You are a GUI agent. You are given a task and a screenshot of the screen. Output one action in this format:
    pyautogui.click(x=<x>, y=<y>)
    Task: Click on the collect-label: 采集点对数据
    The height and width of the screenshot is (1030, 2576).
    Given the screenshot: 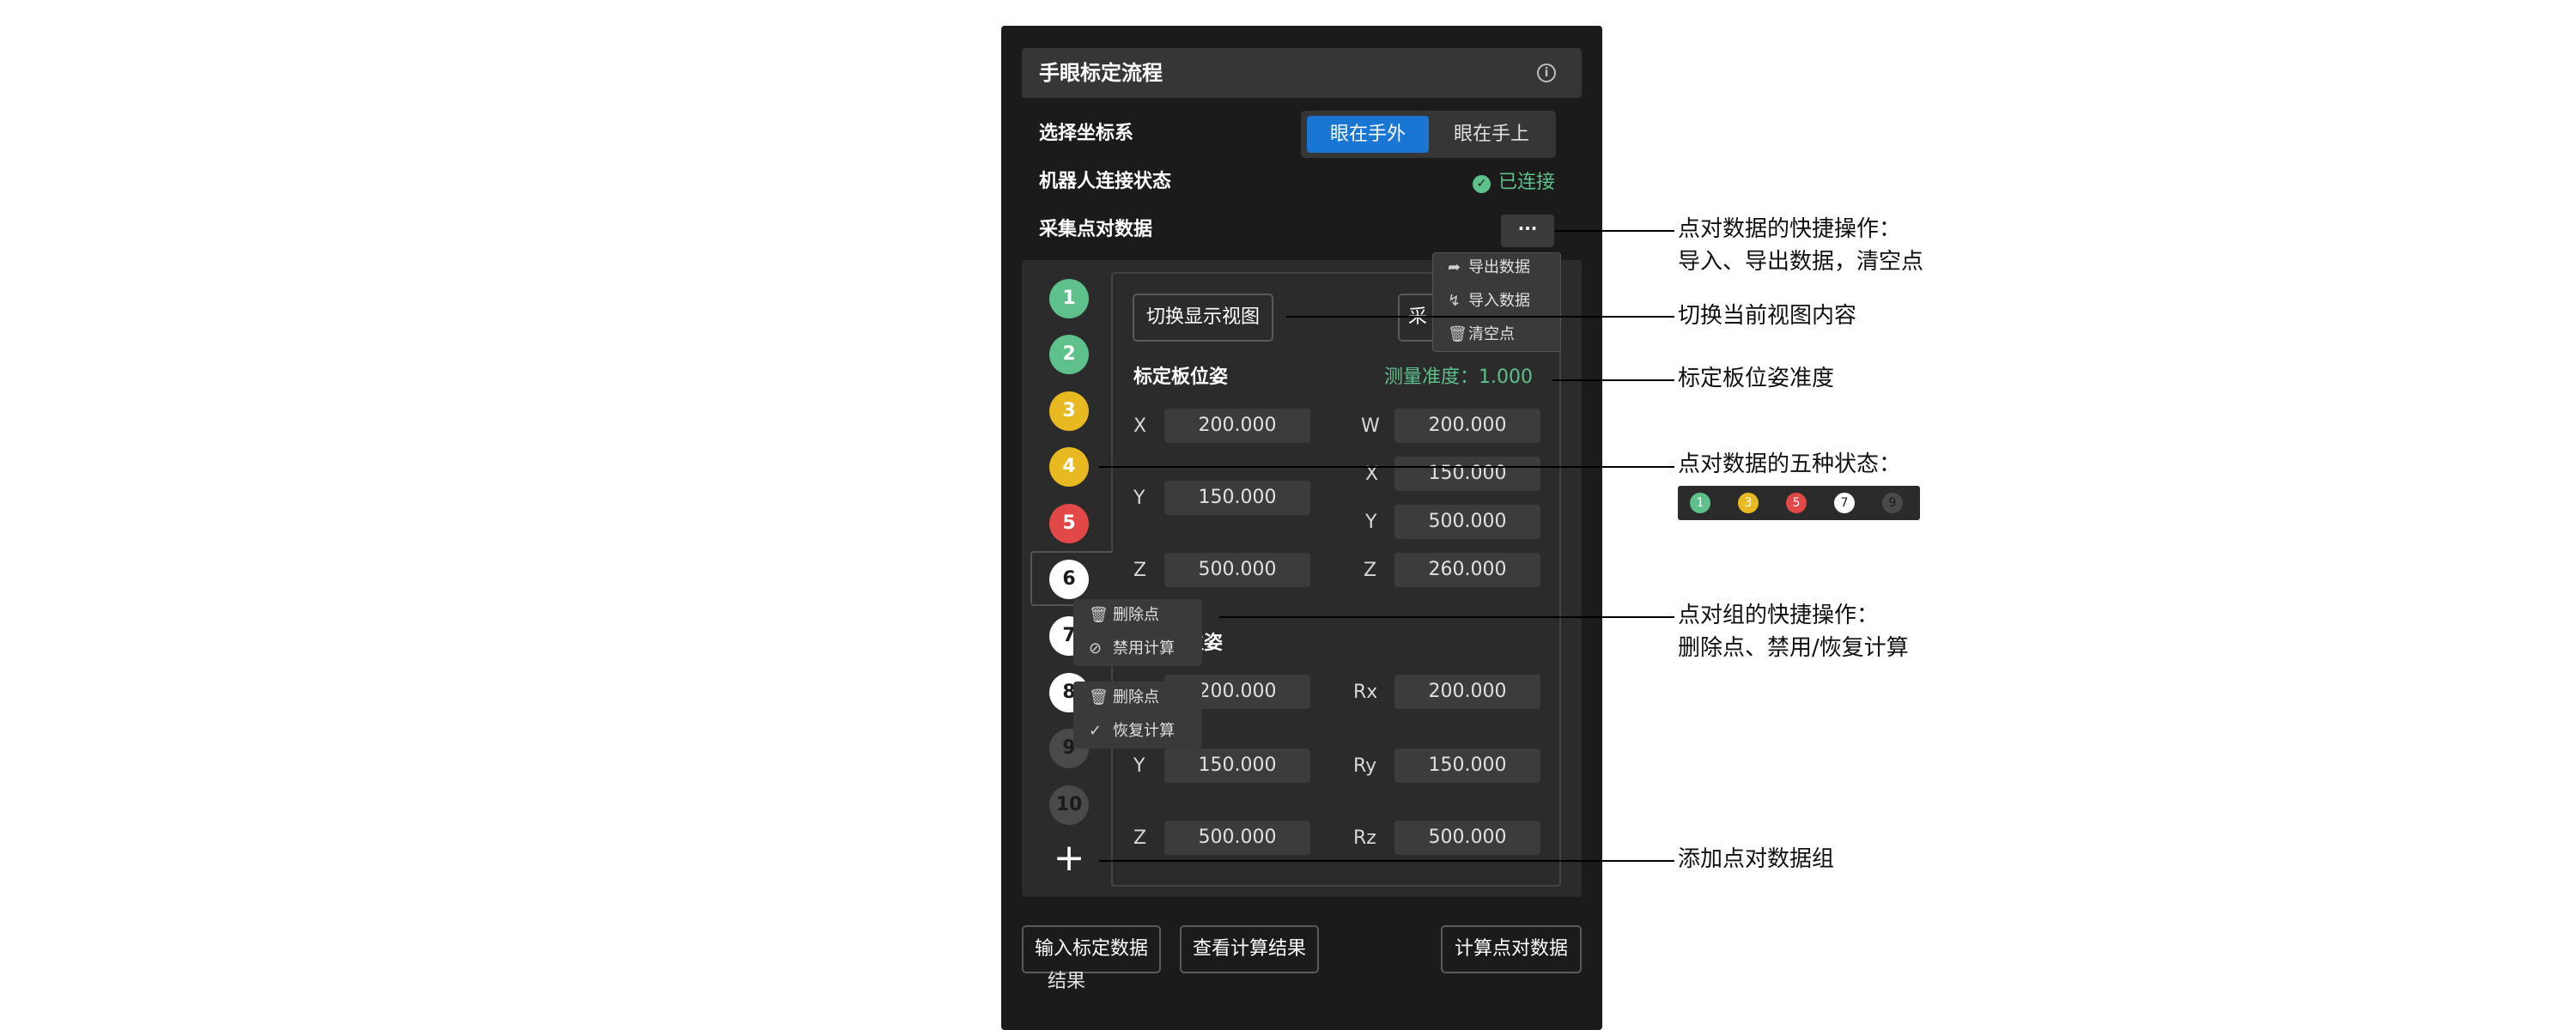 What is the action you would take?
    pyautogui.click(x=1096, y=229)
    